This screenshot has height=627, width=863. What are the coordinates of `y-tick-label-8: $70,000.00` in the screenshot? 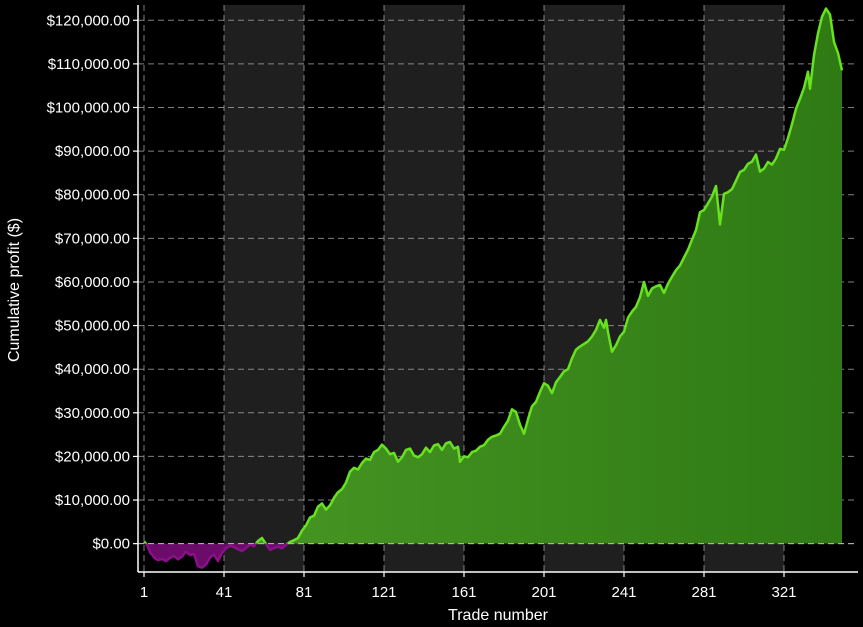 It's located at (92, 238).